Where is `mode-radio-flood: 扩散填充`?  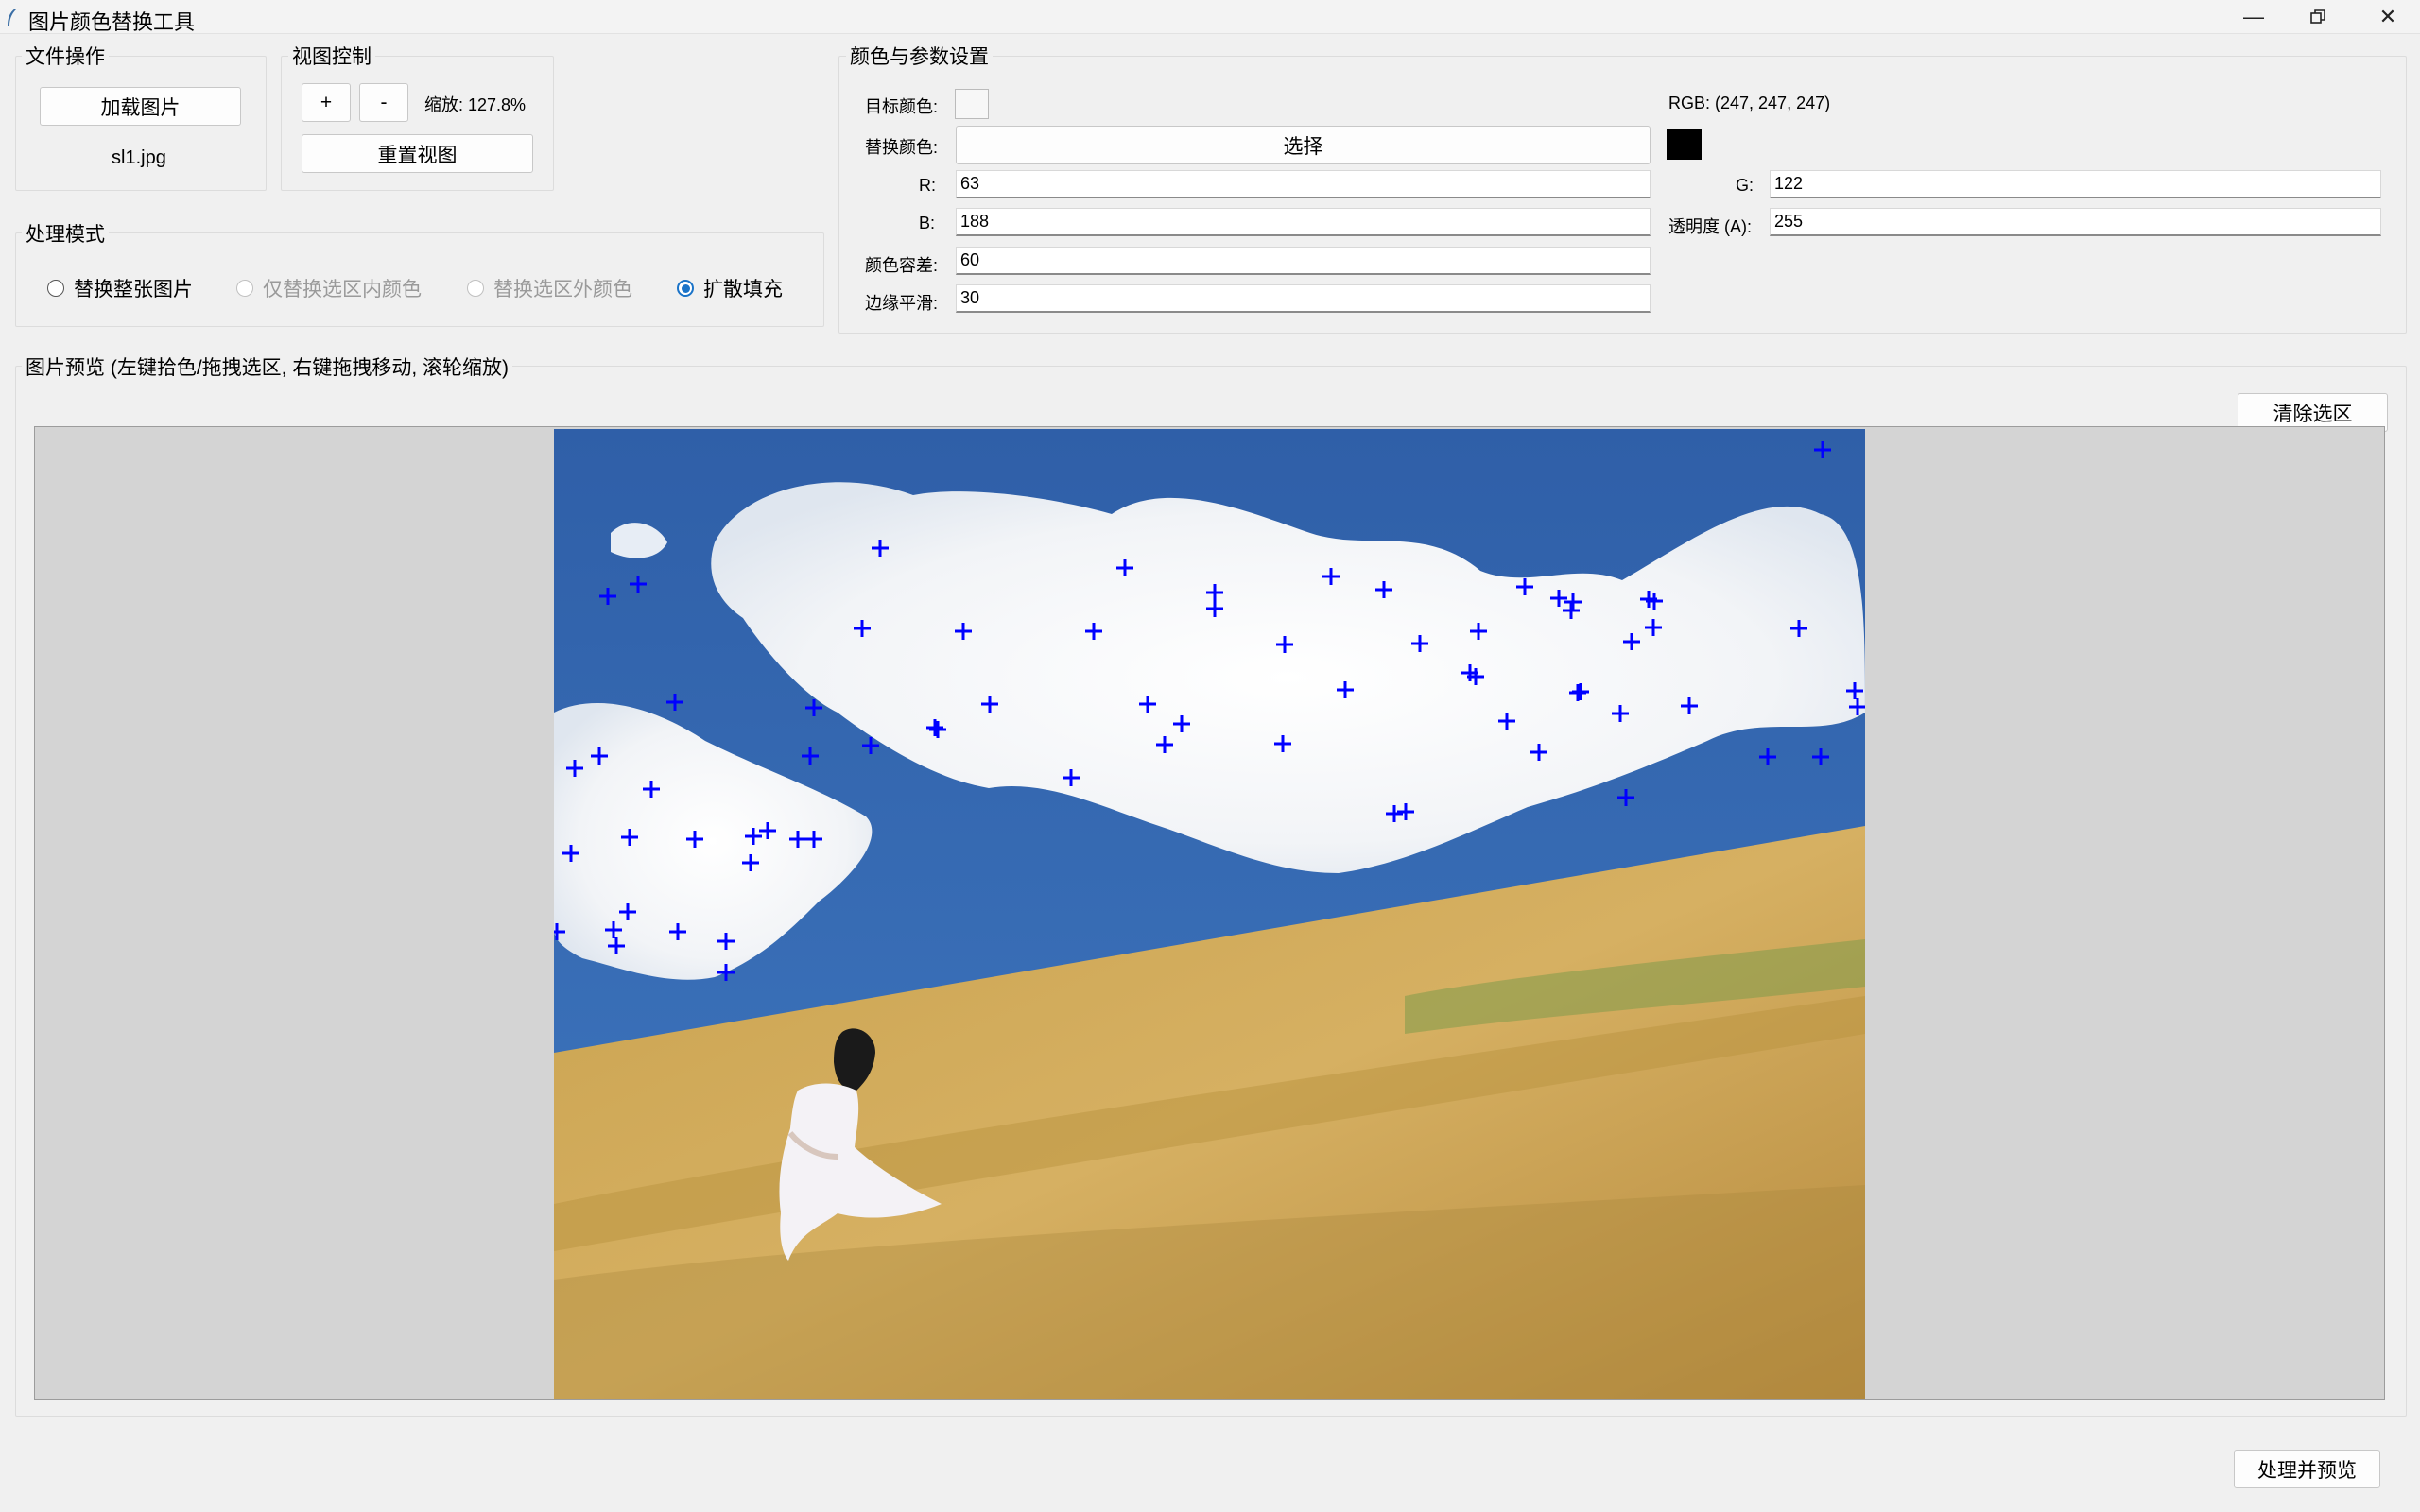
mode-radio-flood: 扩散填充 is located at coordinates (730, 288).